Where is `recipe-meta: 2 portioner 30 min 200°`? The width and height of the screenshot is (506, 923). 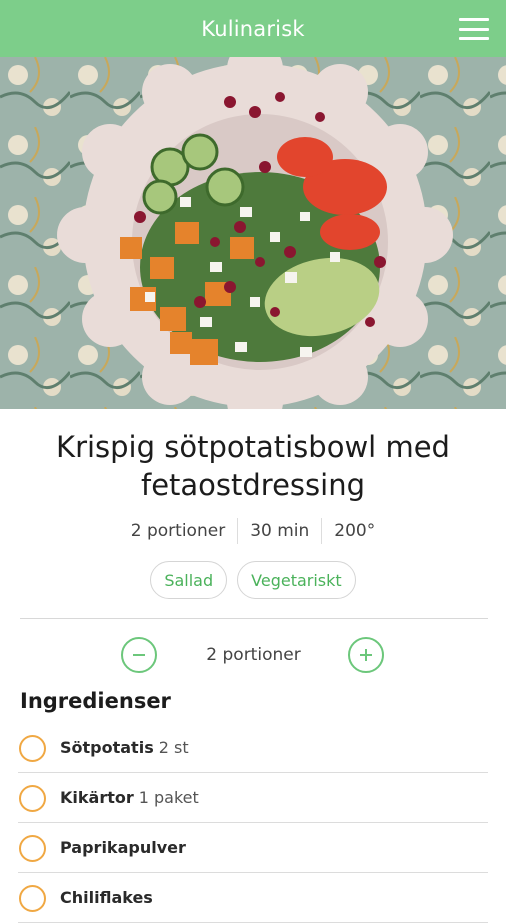
recipe-meta: 2 portioner 30 min 200° is located at coordinates (253, 531).